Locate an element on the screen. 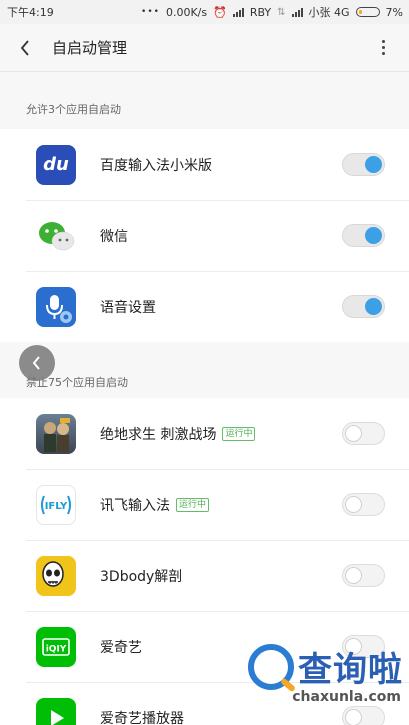 The width and height of the screenshot is (409, 725). iqiyi-icon: iQIY is located at coordinates (56, 646).